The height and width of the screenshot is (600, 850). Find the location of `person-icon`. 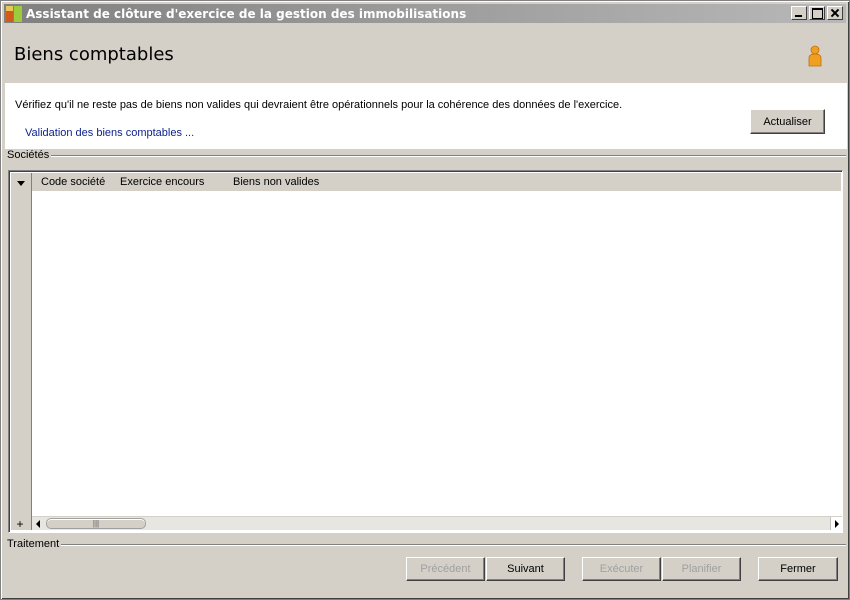

person-icon is located at coordinates (815, 56).